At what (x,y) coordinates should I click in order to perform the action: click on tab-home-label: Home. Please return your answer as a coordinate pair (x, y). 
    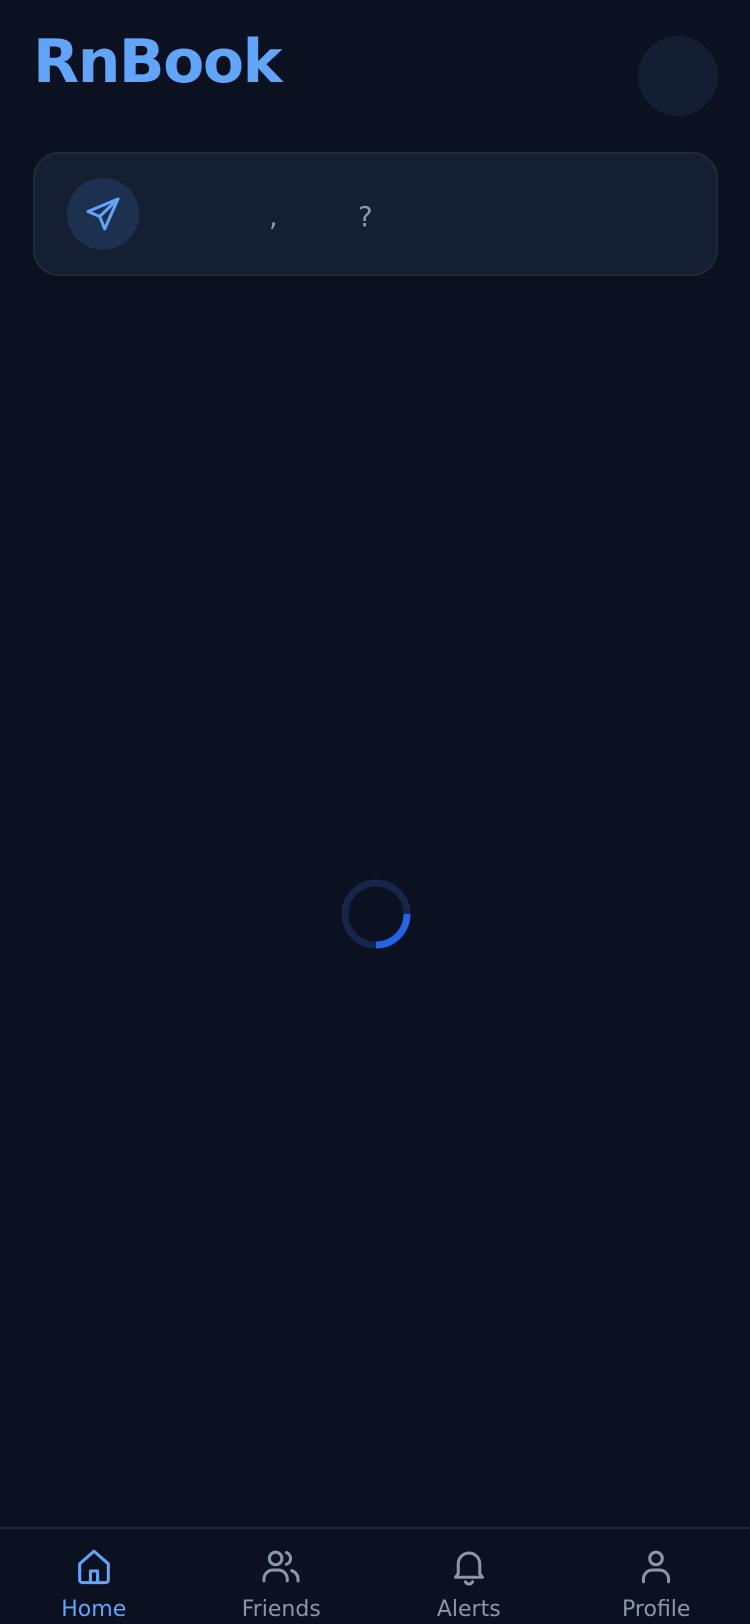
    Looking at the image, I should click on (94, 1609).